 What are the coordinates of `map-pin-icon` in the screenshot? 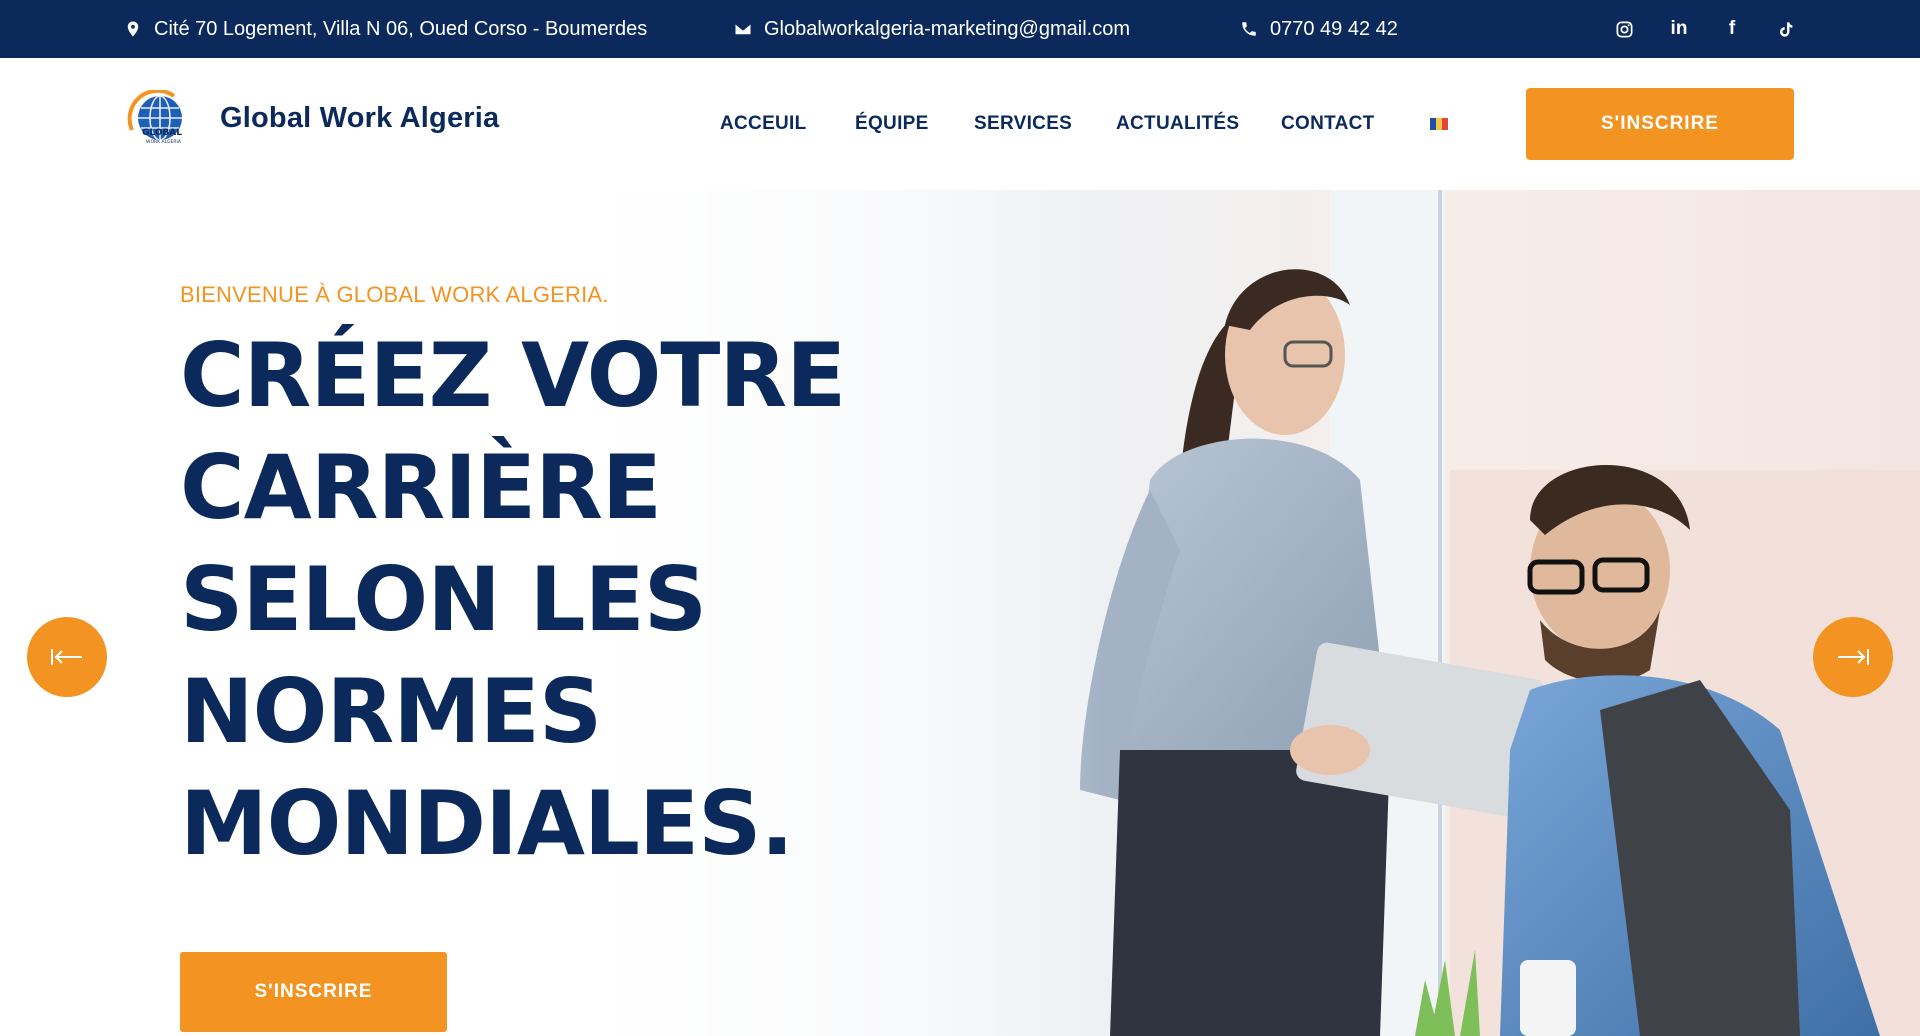 It's located at (133, 29).